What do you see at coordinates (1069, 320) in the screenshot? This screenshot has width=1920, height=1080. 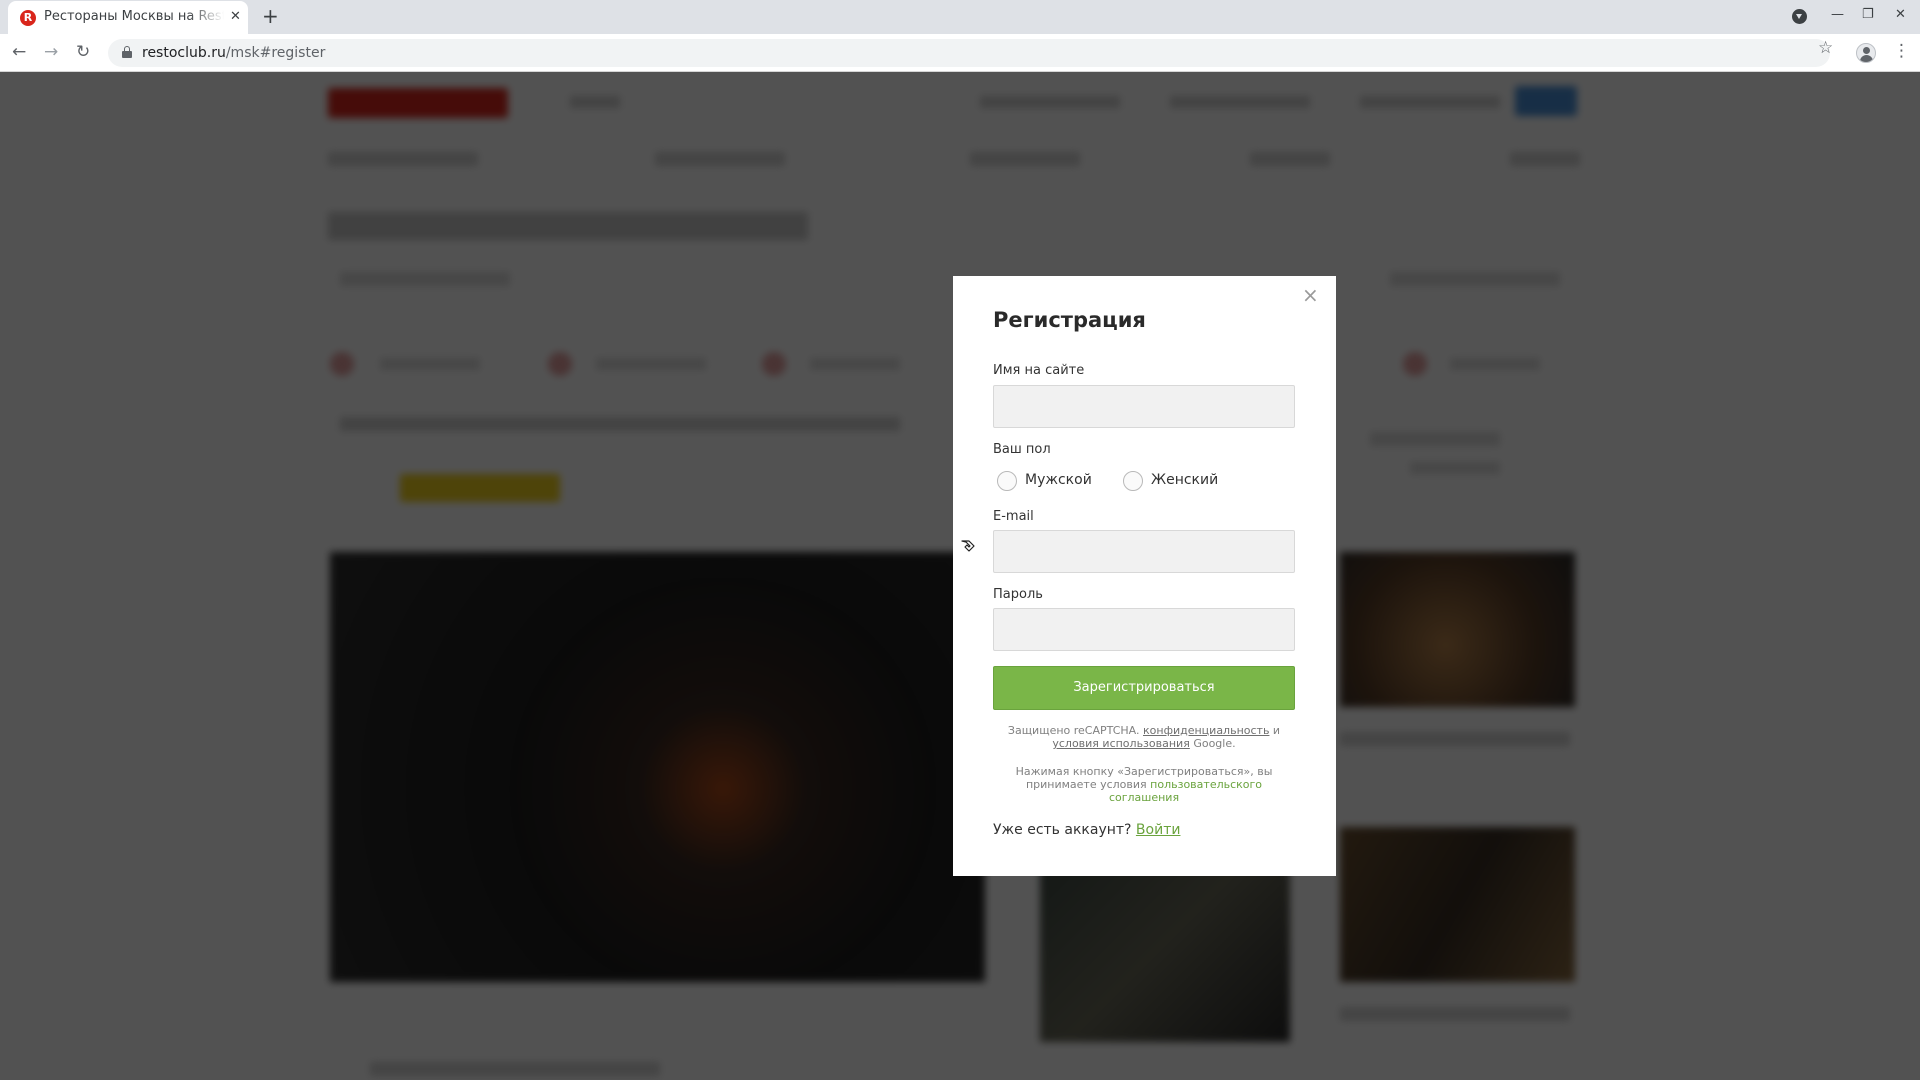 I see `modal-title: Регистрация` at bounding box center [1069, 320].